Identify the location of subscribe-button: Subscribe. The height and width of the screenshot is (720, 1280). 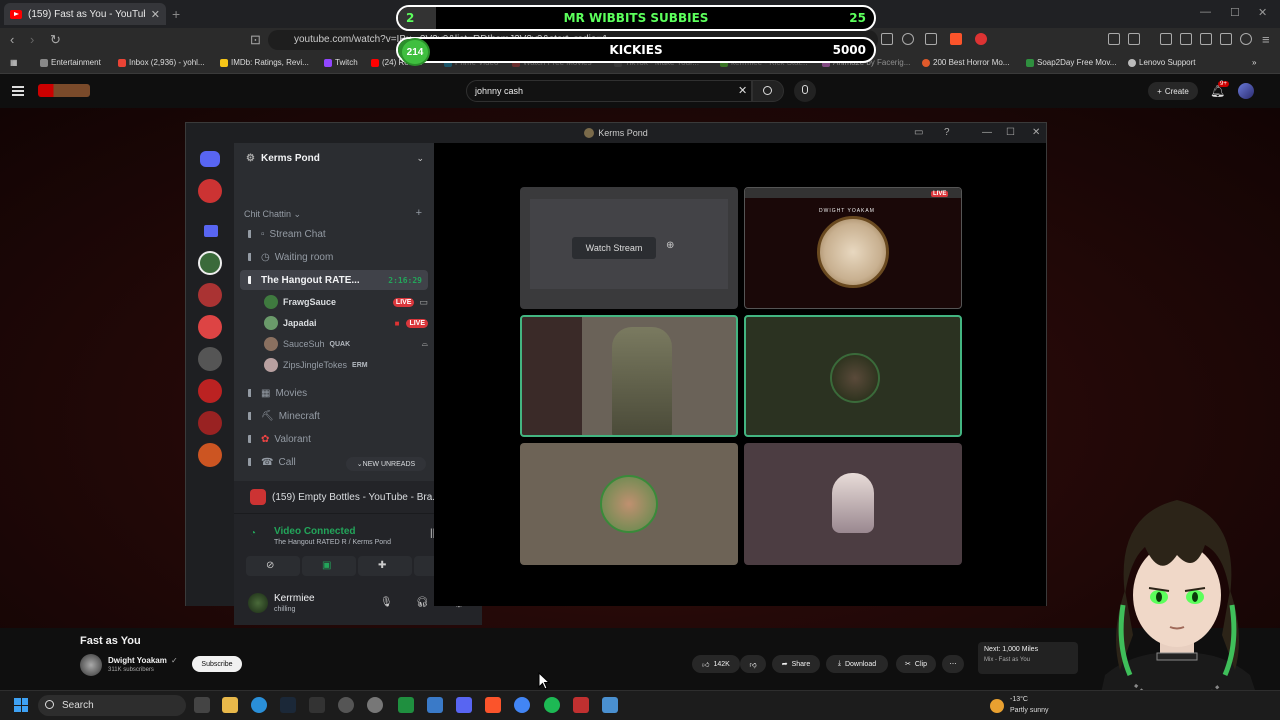
(217, 664).